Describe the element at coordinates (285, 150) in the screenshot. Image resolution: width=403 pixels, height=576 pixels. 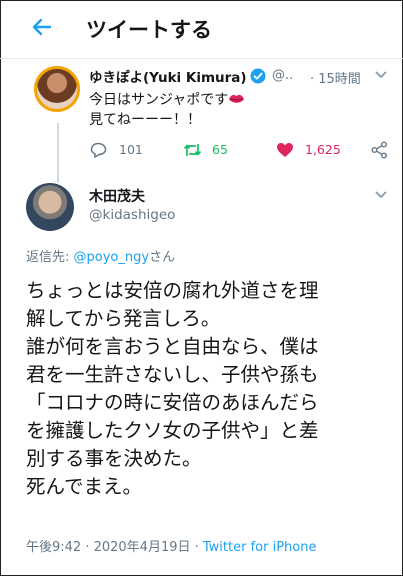
I see `heart-icon` at that location.